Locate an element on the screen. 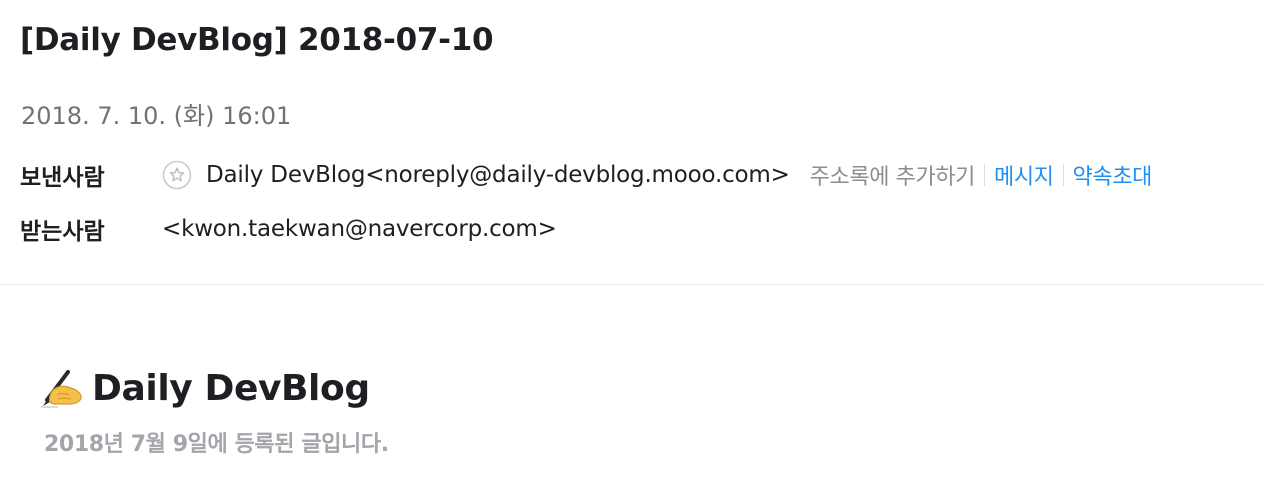 The height and width of the screenshot is (484, 1264). blog-title-text: Daily DevBlog is located at coordinates (231, 388).